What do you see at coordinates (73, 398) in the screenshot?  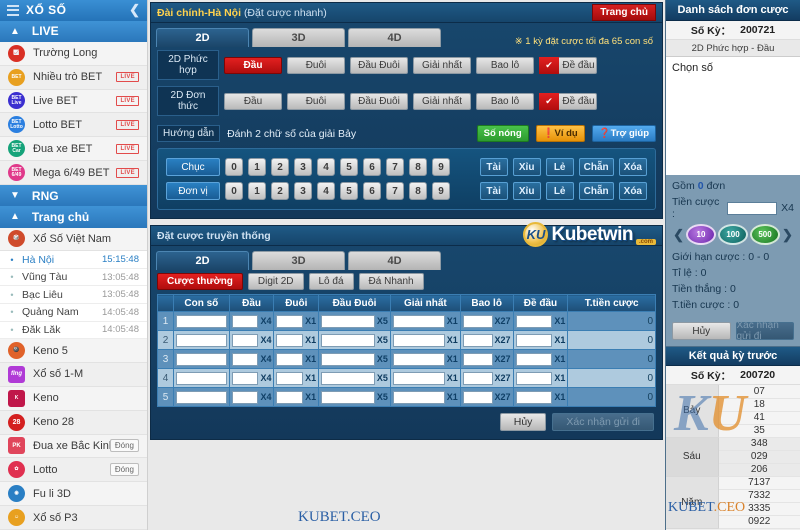 I see `sidebar-item-keno: K Keno` at bounding box center [73, 398].